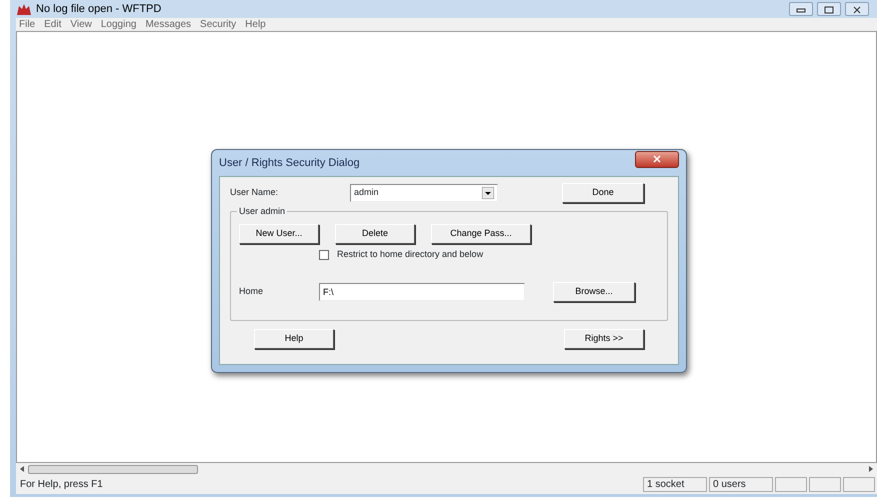 The height and width of the screenshot is (499, 877). I want to click on maximize-icon, so click(829, 10).